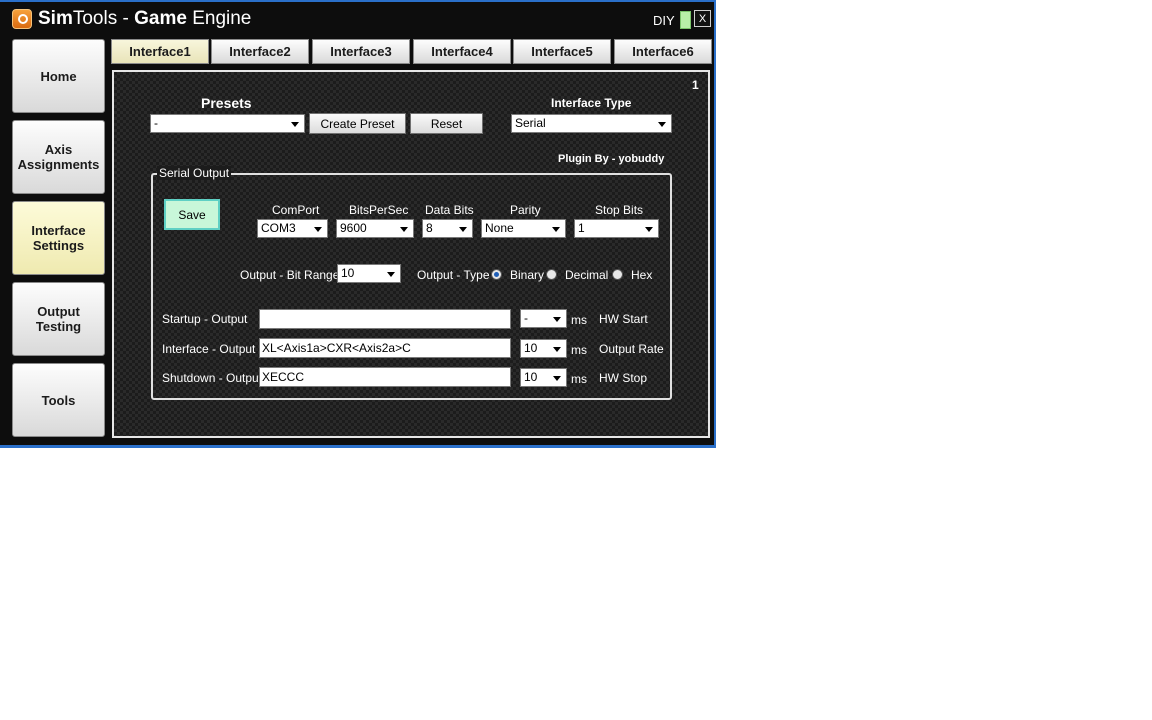  Describe the element at coordinates (357, 123) in the screenshot. I see `create-preset-button: Create Preset` at that location.